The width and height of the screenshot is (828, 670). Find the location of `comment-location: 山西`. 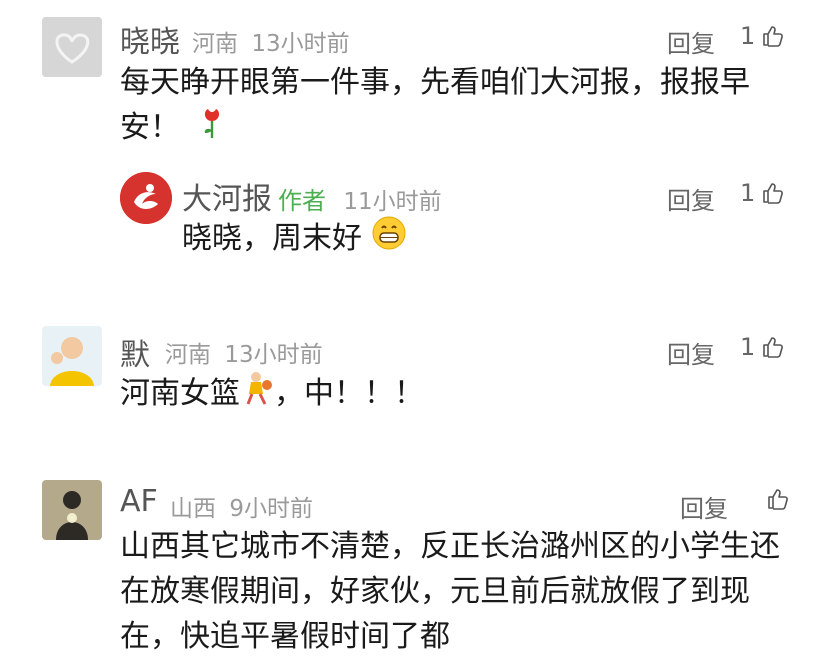

comment-location: 山西 is located at coordinates (193, 509).